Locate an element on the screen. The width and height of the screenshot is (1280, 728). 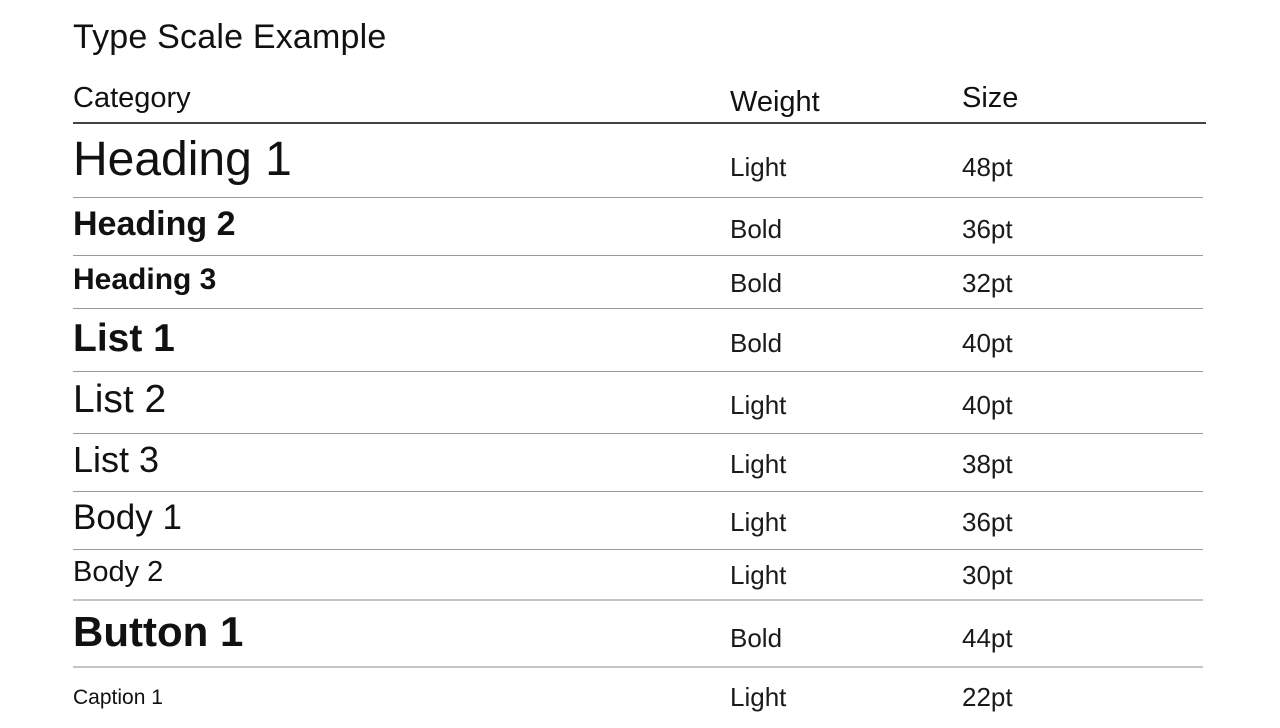
column-header-weight: Weight is located at coordinates (775, 102).